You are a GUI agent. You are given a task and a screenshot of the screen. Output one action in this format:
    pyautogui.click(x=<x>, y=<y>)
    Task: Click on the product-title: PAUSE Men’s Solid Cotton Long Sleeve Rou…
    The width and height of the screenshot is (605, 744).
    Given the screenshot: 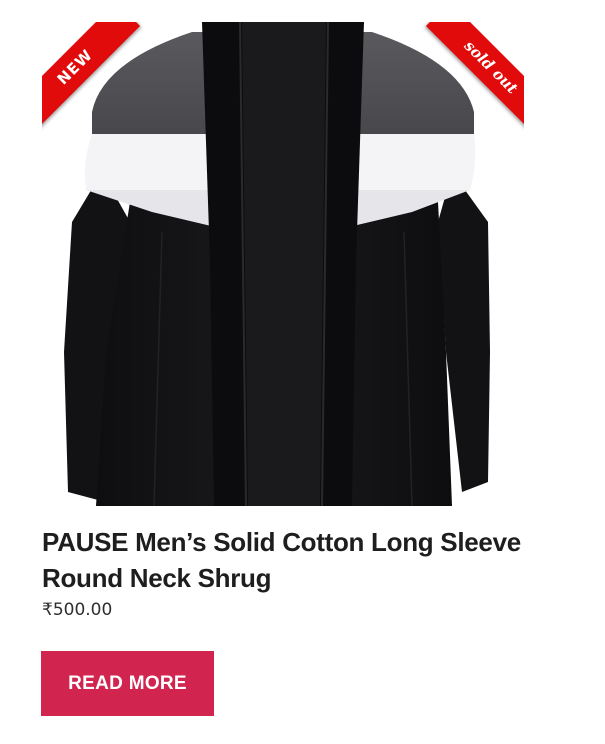 What is the action you would take?
    pyautogui.click(x=292, y=560)
    